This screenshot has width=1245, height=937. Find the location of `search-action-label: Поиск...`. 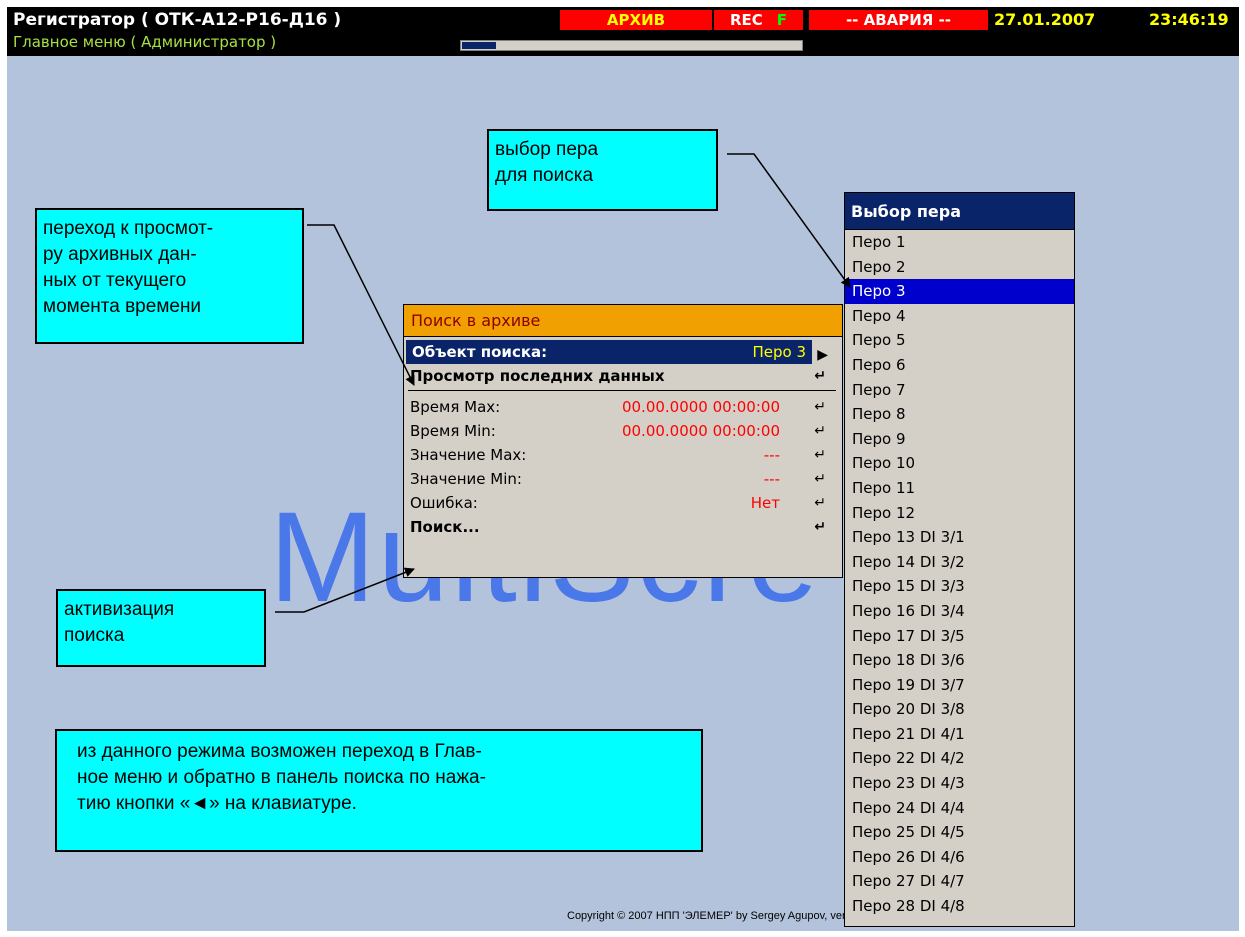

search-action-label: Поиск... is located at coordinates (445, 527).